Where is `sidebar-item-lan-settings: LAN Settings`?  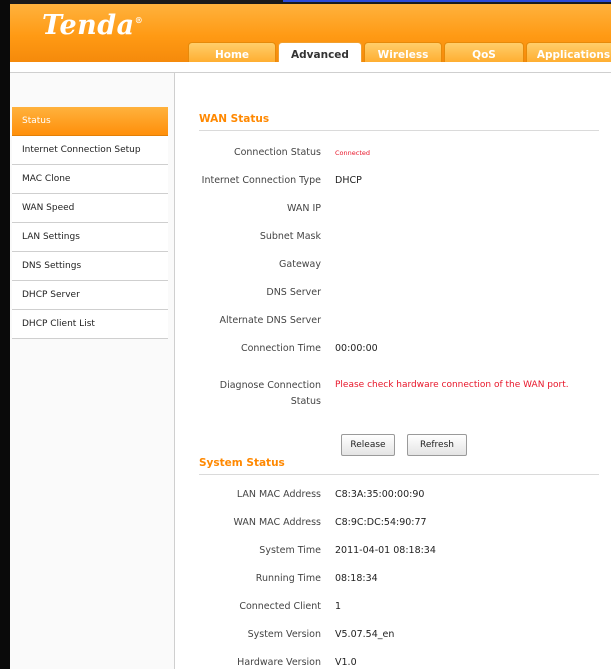
sidebar-item-lan-settings: LAN Settings is located at coordinates (90, 237).